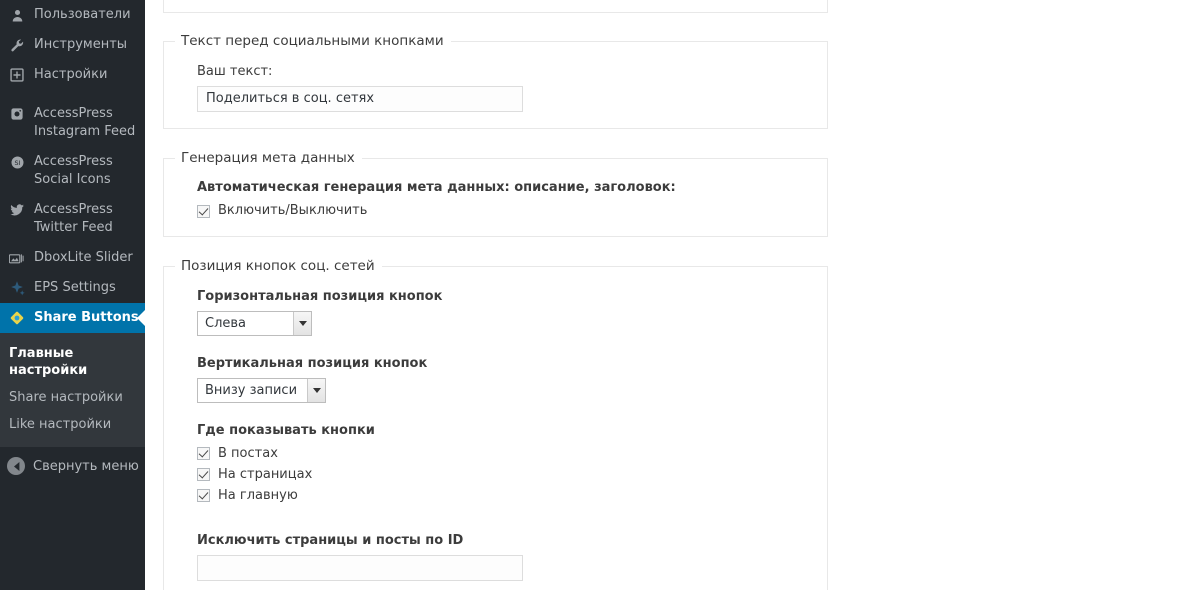  What do you see at coordinates (17, 45) in the screenshot?
I see `wrench-icon` at bounding box center [17, 45].